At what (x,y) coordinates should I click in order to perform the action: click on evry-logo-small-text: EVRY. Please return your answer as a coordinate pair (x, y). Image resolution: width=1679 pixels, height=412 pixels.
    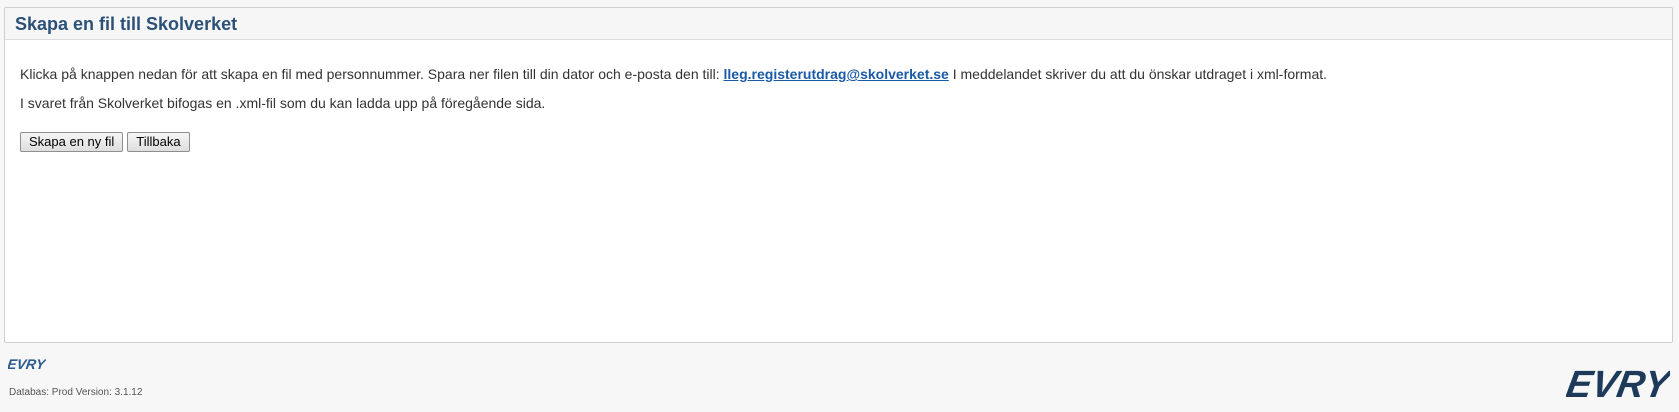
    Looking at the image, I should click on (27, 364).